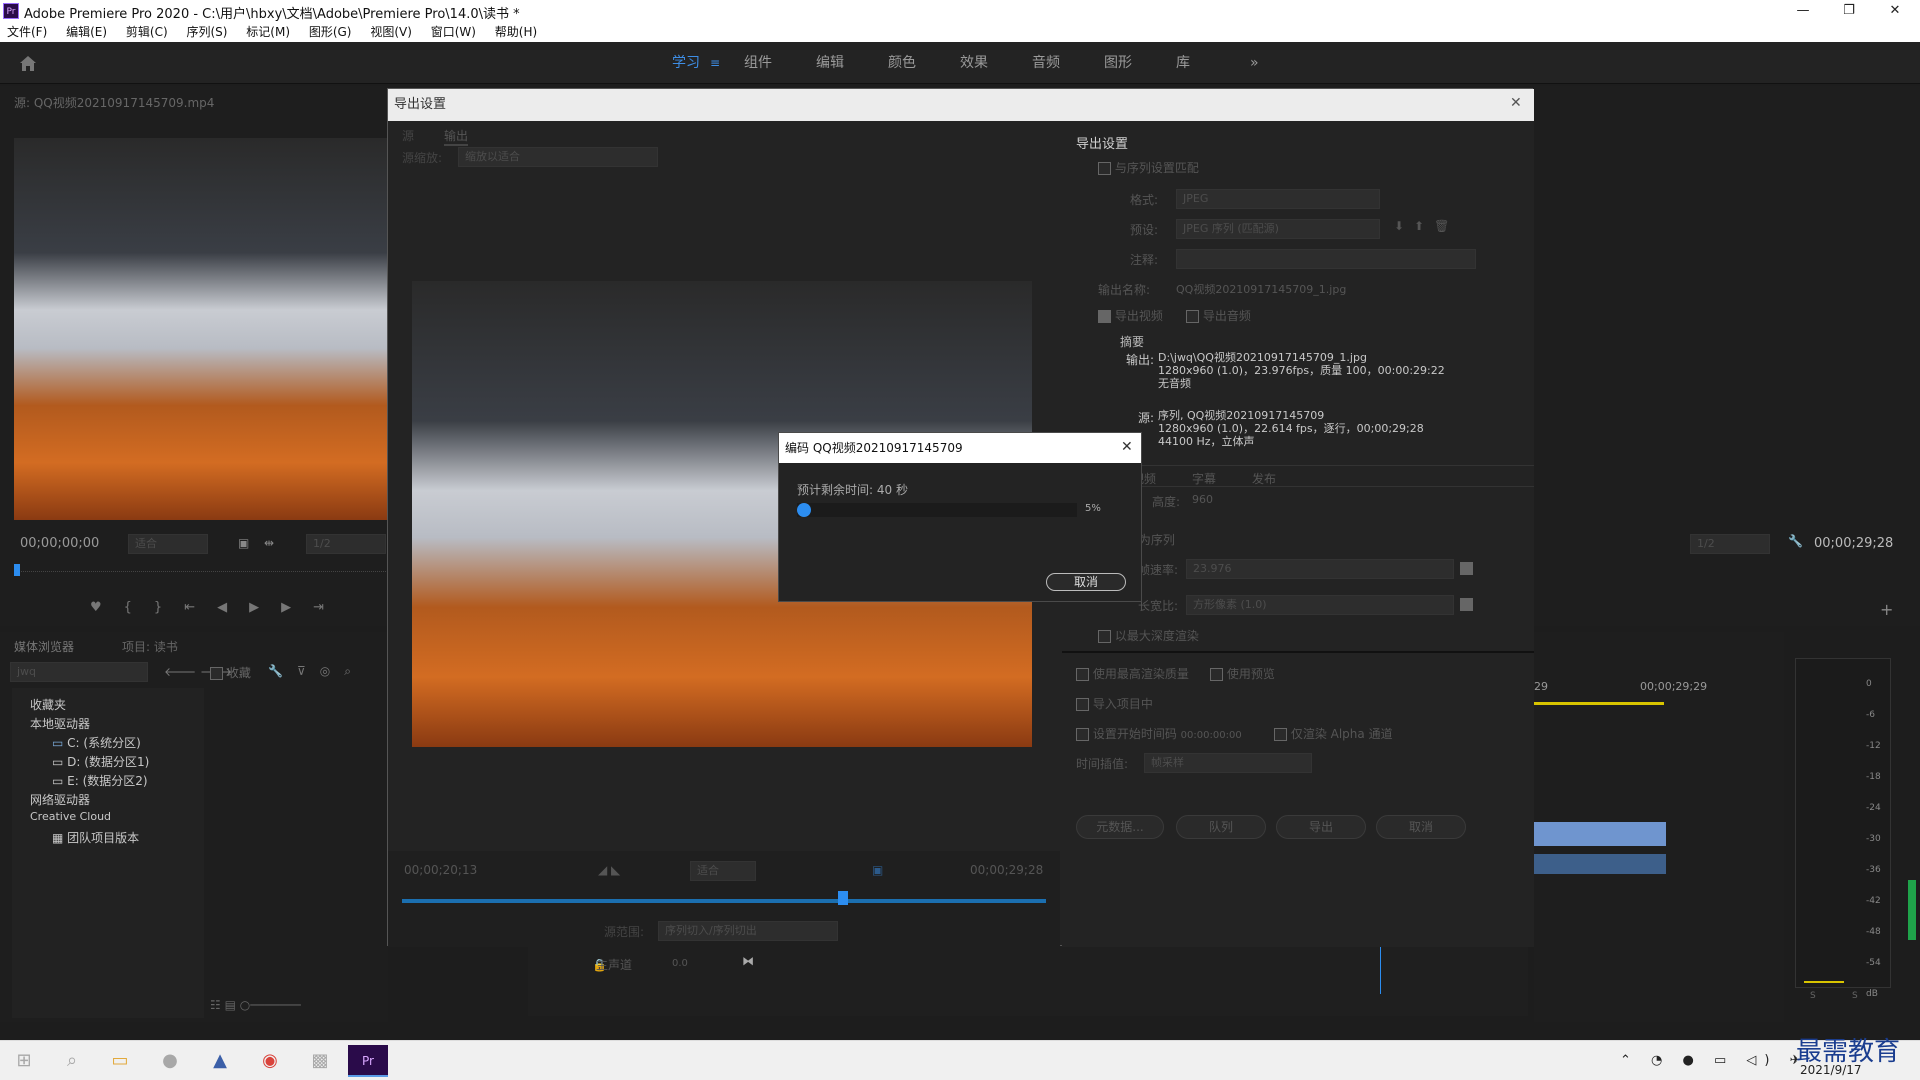 The height and width of the screenshot is (1080, 1920). What do you see at coordinates (206, 32) in the screenshot?
I see `menu-sequence: 序列(S)` at bounding box center [206, 32].